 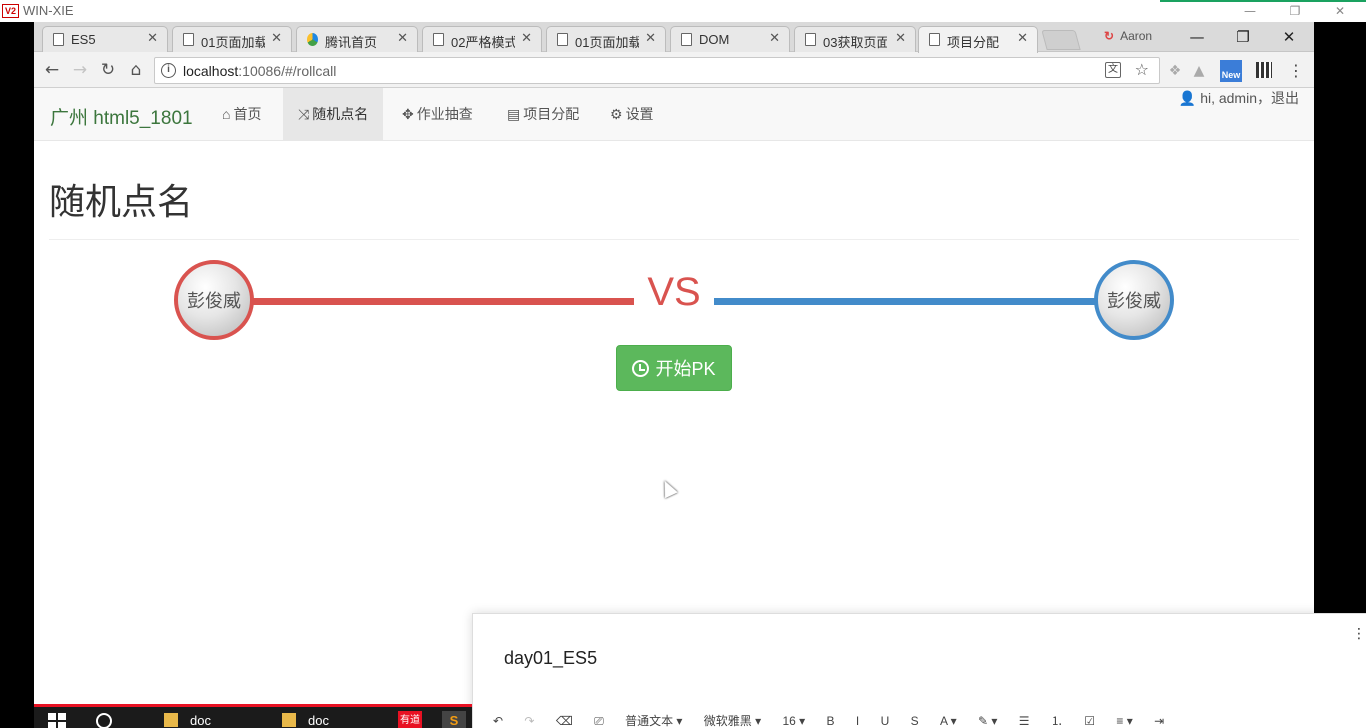 I want to click on strikethrough-icon: S, so click(x=915, y=721).